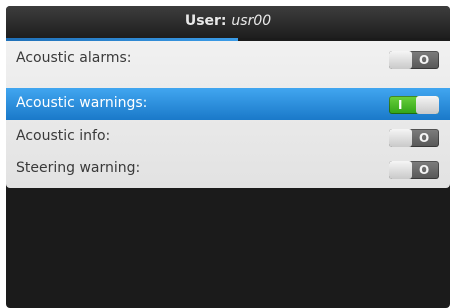  I want to click on setting-row-acoustic-warnings: Acoustic warnings: I, so click(228, 104).